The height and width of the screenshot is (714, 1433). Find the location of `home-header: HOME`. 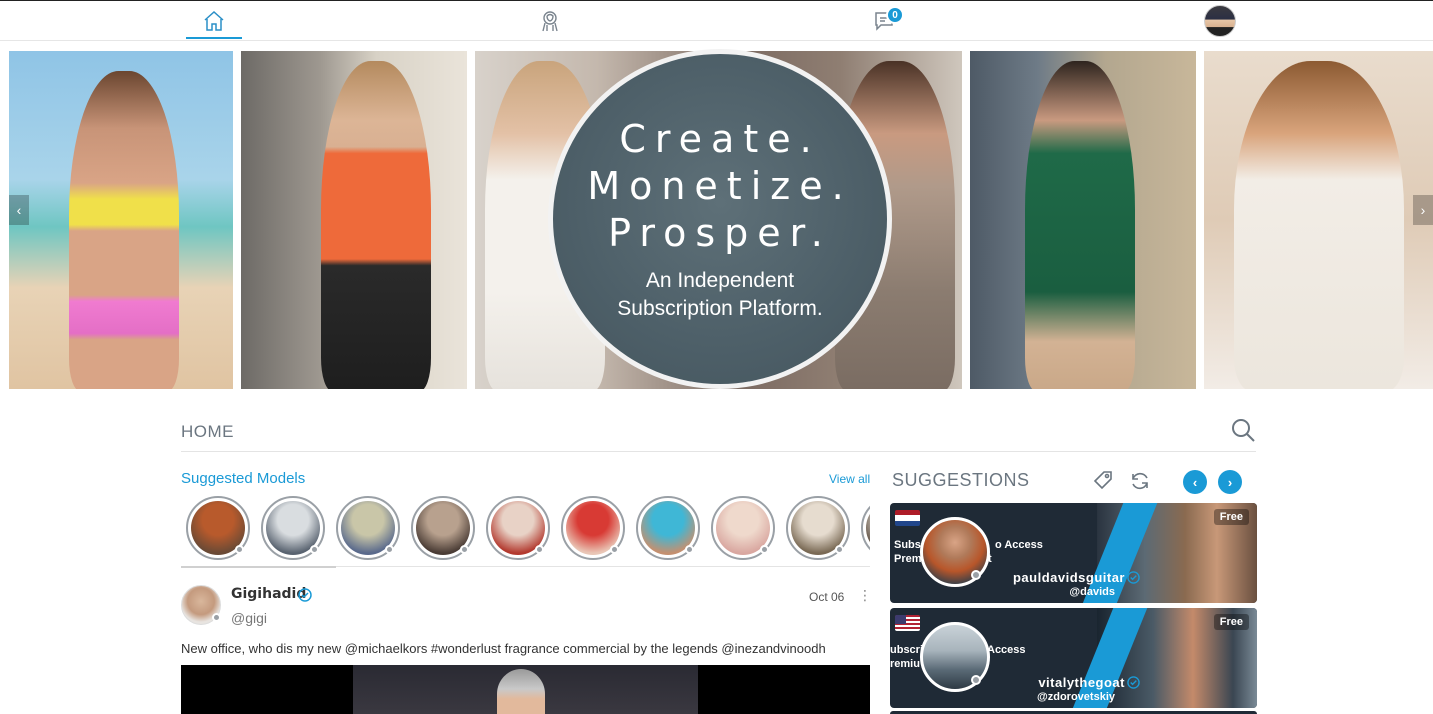

home-header: HOME is located at coordinates (718, 432).